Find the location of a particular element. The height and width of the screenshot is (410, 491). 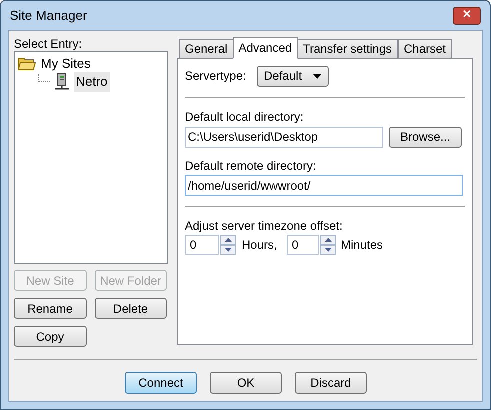

tab: Charset is located at coordinates (425, 48).